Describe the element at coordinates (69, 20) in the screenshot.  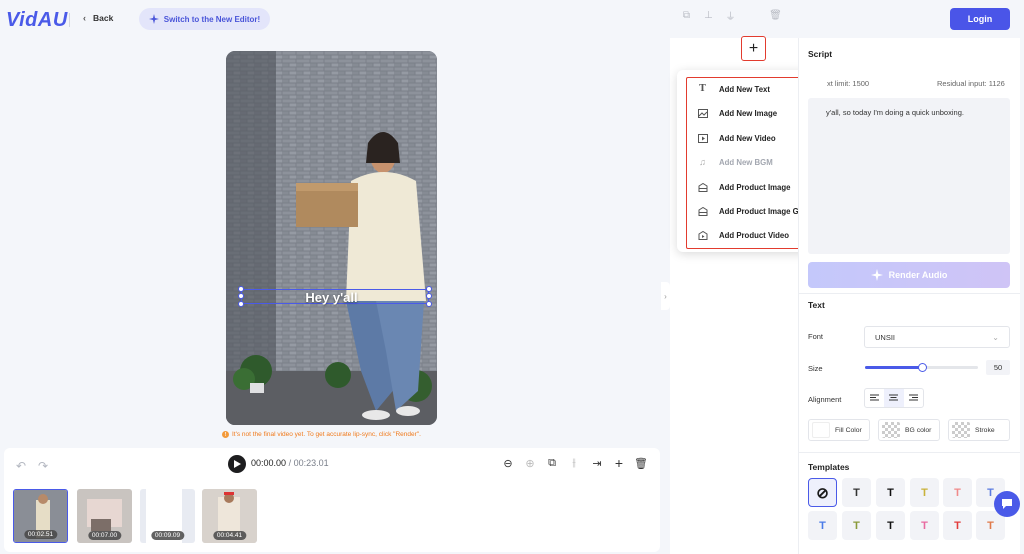
I see `header-divider` at that location.